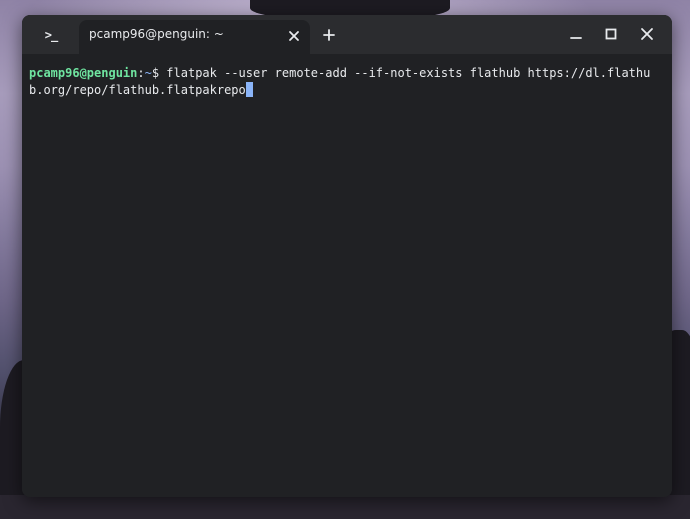 This screenshot has height=519, width=690. What do you see at coordinates (576, 34) in the screenshot?
I see `minimize-icon` at bounding box center [576, 34].